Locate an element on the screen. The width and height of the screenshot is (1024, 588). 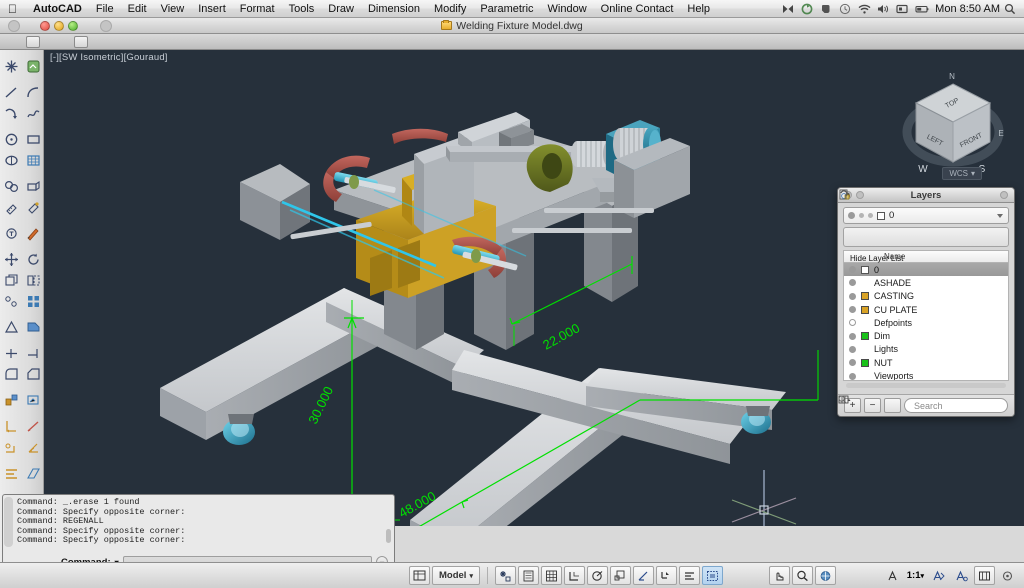
zoom-icon is located at coordinates (802, 575).